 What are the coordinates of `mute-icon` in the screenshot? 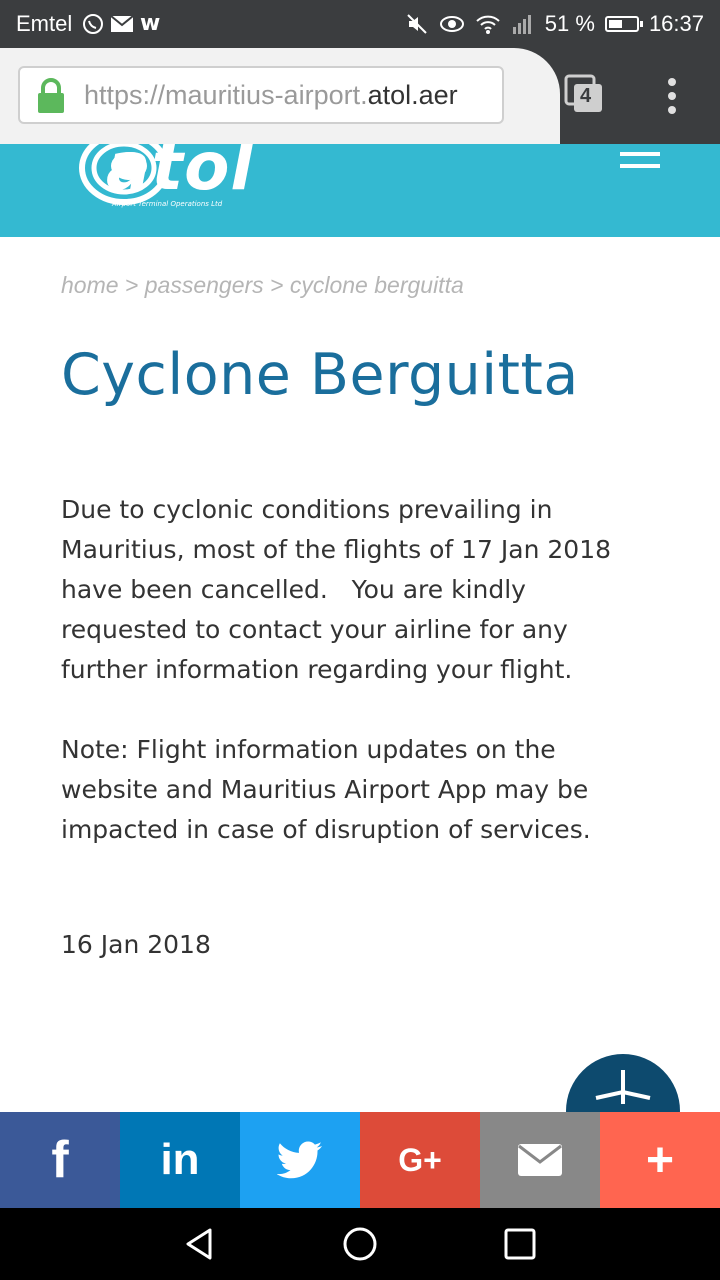 It's located at (417, 24).